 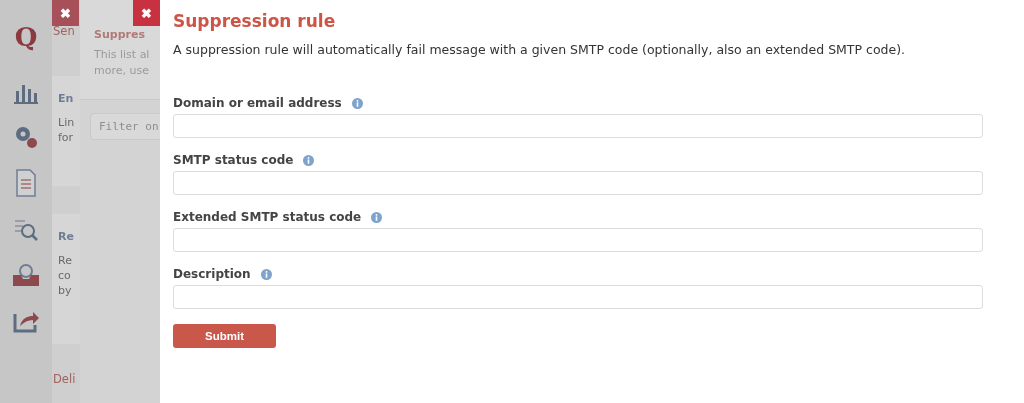 I want to click on submit-button: Submit, so click(x=224, y=336).